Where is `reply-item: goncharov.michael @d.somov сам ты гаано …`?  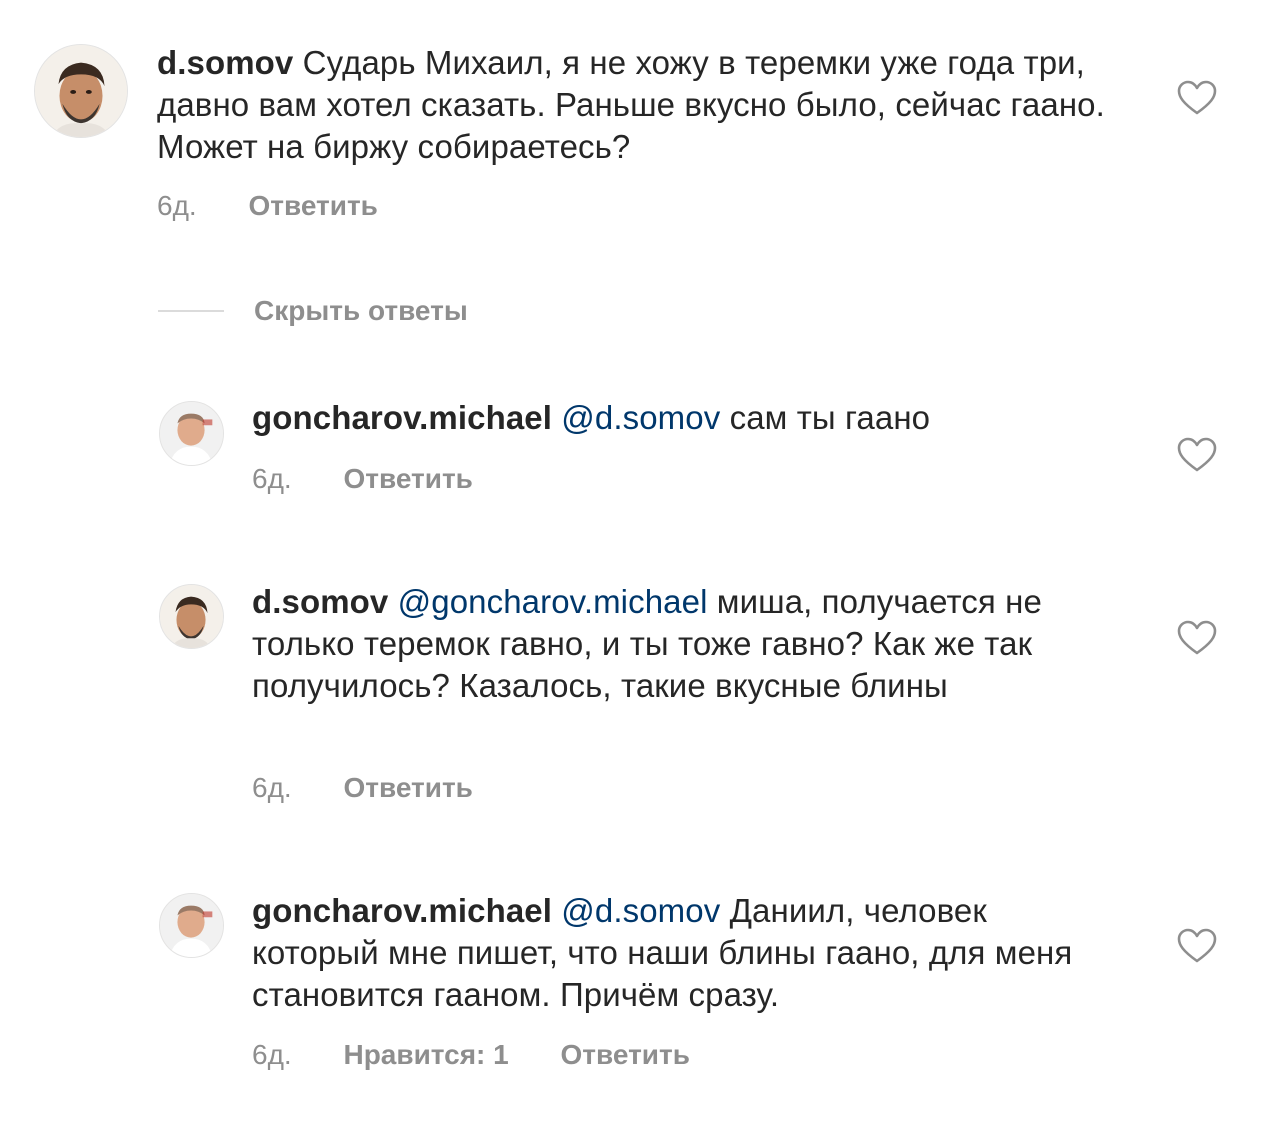 reply-item: goncharov.michael @d.somov сам ты гаано … is located at coordinates (638, 445).